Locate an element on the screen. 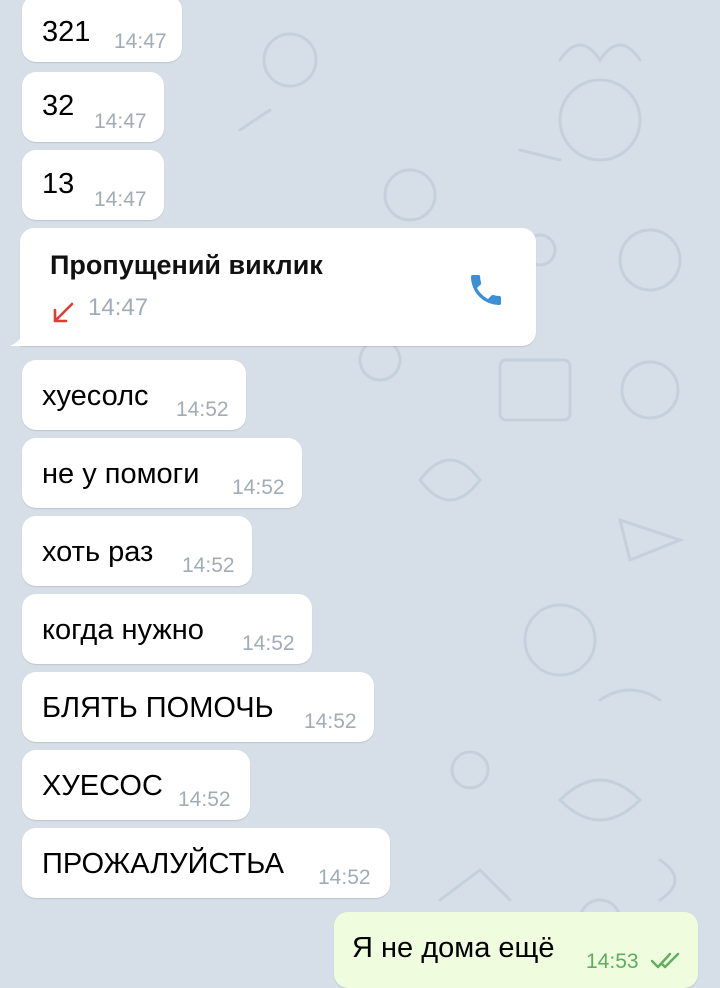 The height and width of the screenshot is (988, 720). message-text: Я не дома ещё is located at coordinates (453, 948).